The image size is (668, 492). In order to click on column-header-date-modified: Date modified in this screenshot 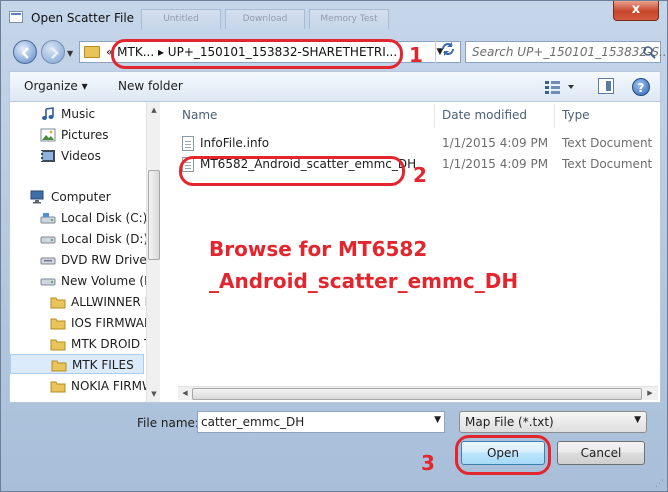, I will do `click(484, 115)`.